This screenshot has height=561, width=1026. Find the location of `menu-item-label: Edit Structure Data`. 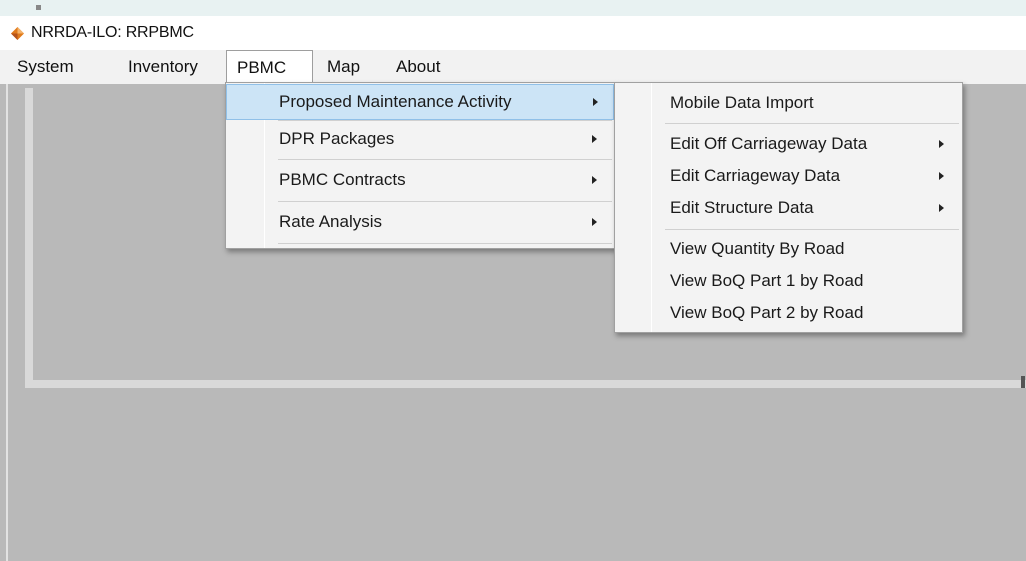

menu-item-label: Edit Structure Data is located at coordinates (742, 207).